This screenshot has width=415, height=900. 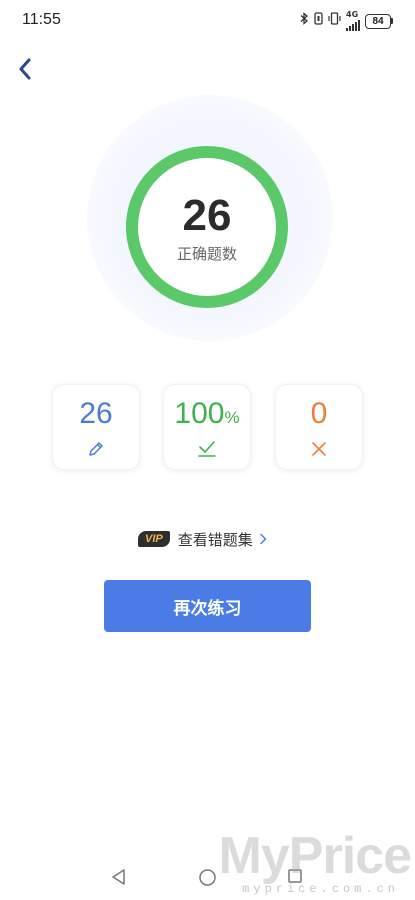 I want to click on vip-badge: VIP, so click(x=154, y=539).